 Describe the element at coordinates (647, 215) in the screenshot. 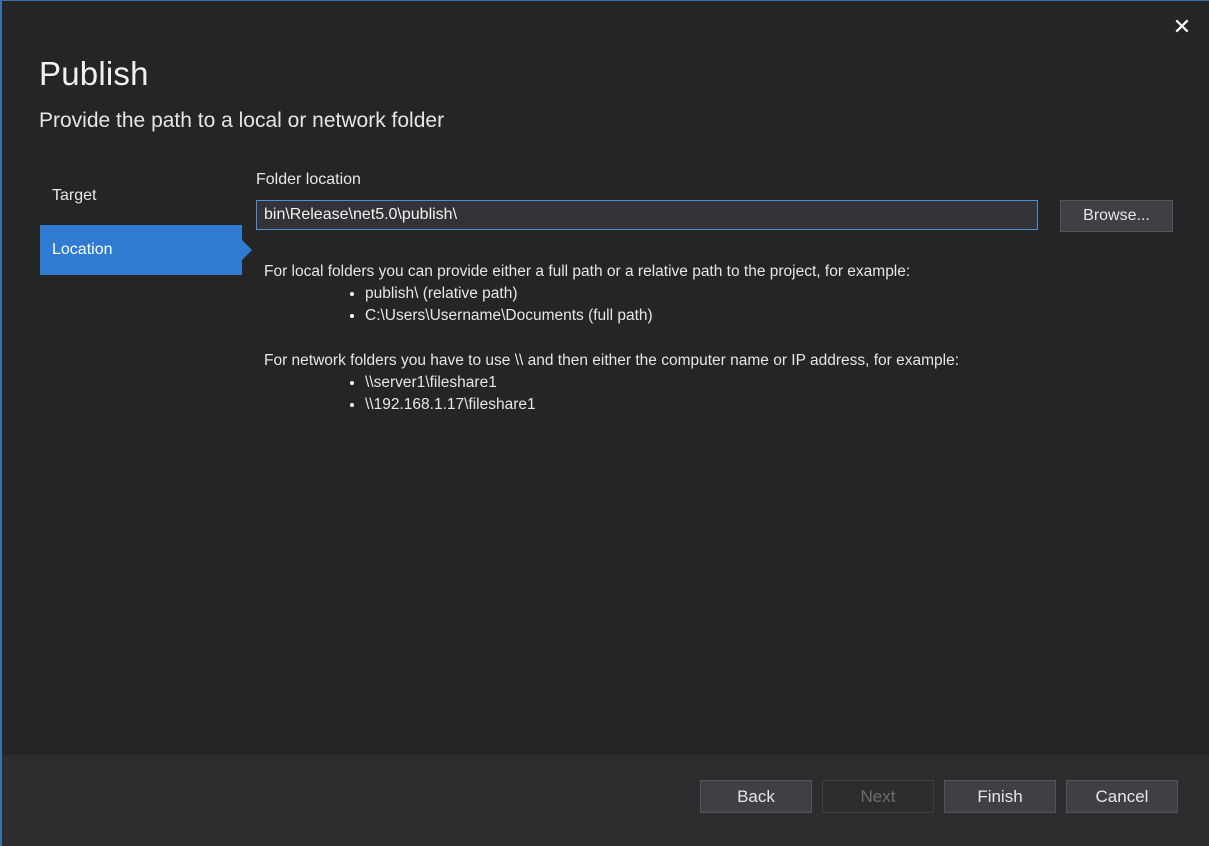

I see `folder-location-input` at that location.